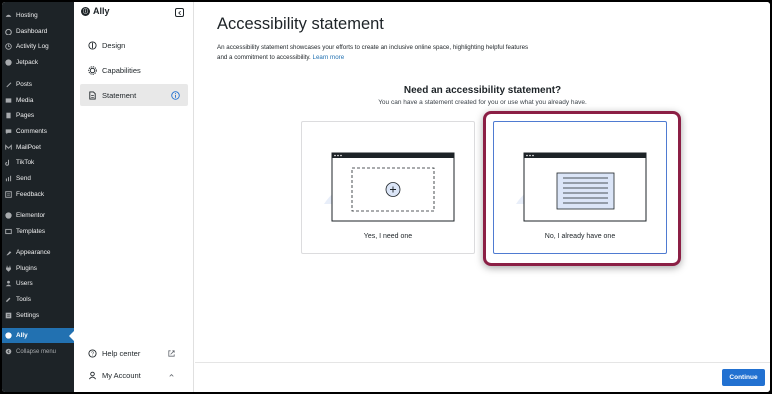 This screenshot has height=394, width=772. What do you see at coordinates (38, 162) in the screenshot?
I see `wp-menu-tiktok: TikTok` at bounding box center [38, 162].